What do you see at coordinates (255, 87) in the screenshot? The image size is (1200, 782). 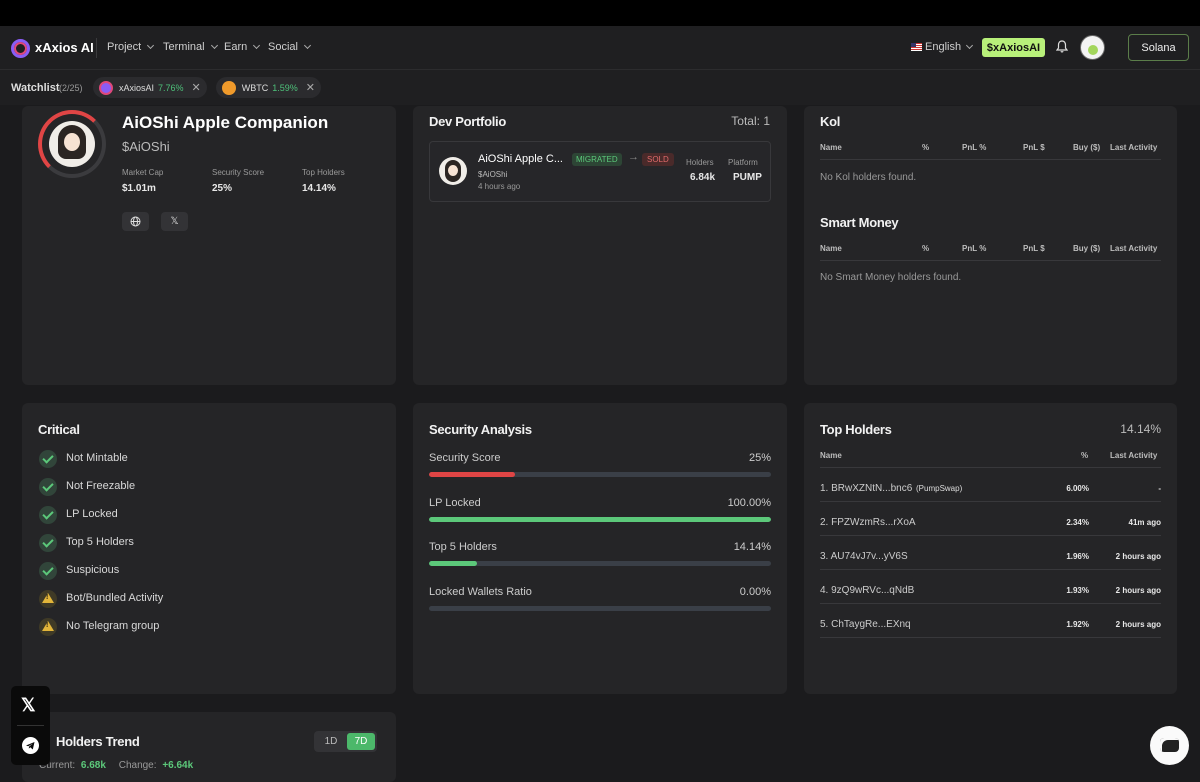 I see `chip-symbol: WBTC` at bounding box center [255, 87].